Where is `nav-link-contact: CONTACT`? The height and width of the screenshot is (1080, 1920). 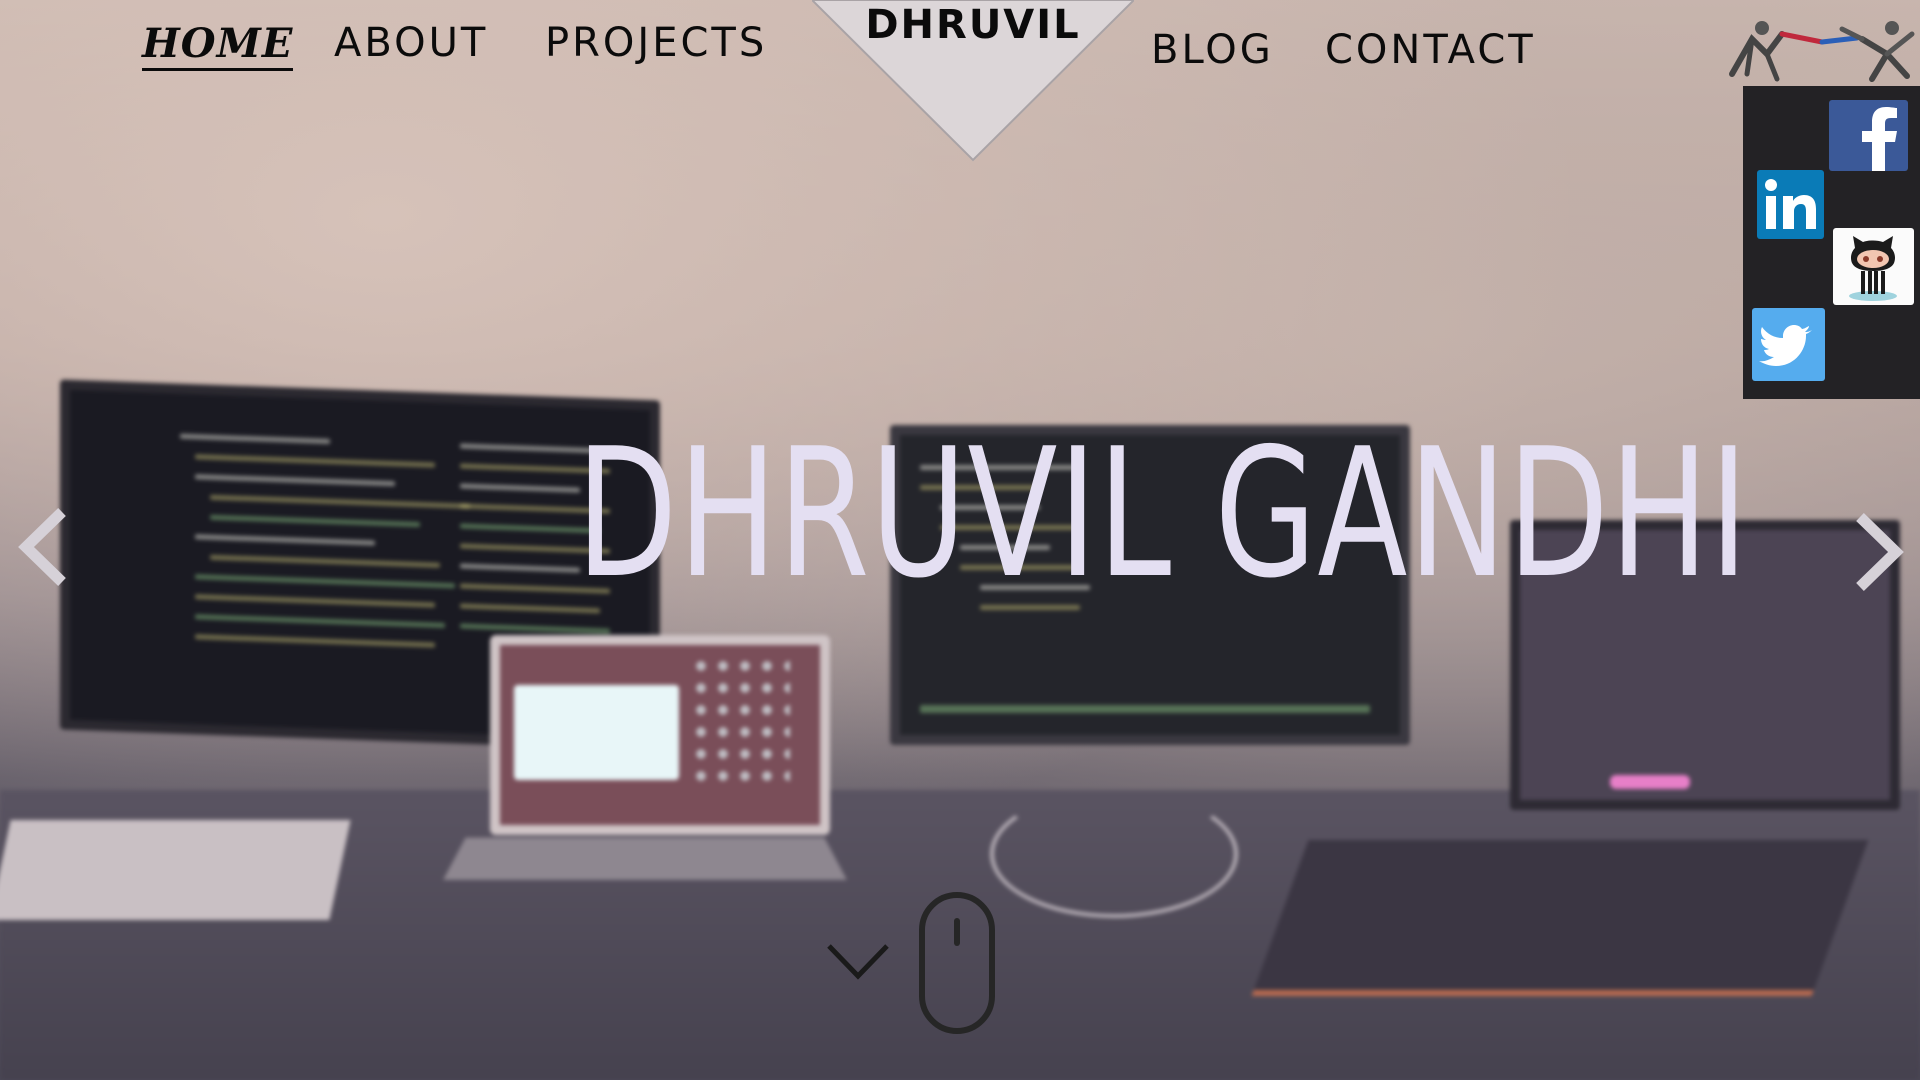
nav-link-contact: CONTACT is located at coordinates (1430, 50).